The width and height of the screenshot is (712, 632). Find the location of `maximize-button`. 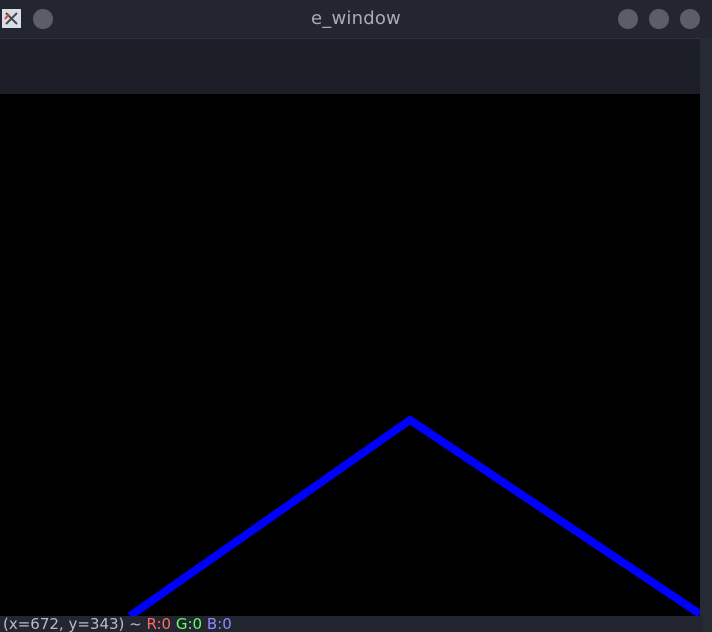

maximize-button is located at coordinates (659, 19).